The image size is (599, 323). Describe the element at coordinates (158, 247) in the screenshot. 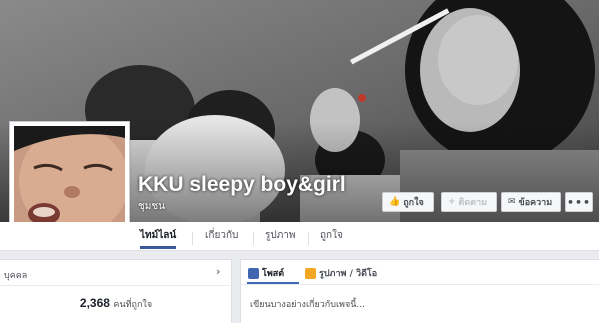

I see `active-tab-indicator` at that location.